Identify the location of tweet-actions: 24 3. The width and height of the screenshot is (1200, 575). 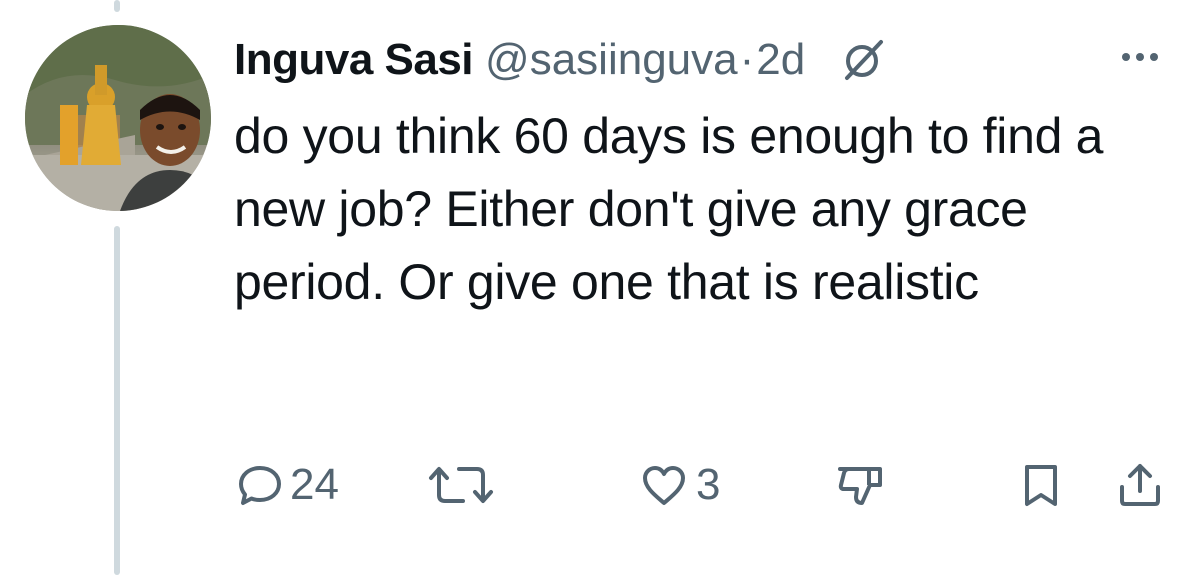
(600, 485).